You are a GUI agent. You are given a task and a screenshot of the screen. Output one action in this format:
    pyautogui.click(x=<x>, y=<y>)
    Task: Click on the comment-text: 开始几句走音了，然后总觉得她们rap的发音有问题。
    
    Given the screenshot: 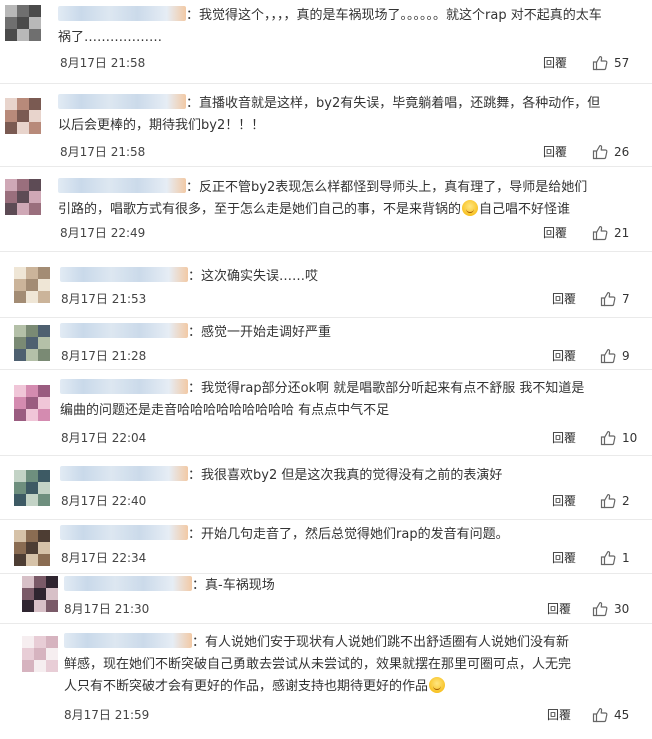 What is the action you would take?
    pyautogui.click(x=355, y=534)
    